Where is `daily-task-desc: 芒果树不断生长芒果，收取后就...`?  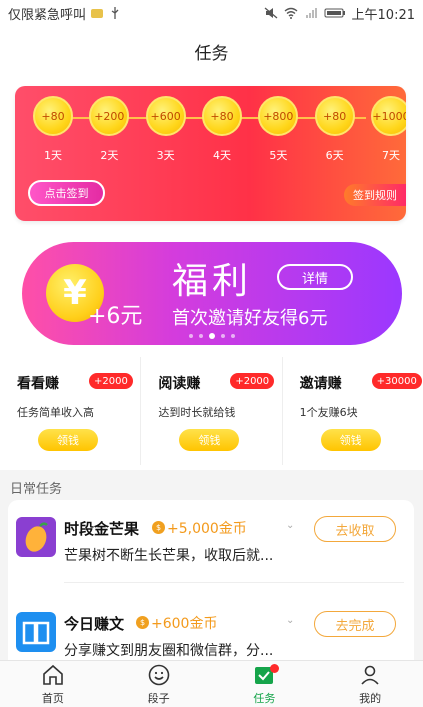
daily-task-desc: 芒果树不断生长芒果，收取后就... is located at coordinates (169, 556).